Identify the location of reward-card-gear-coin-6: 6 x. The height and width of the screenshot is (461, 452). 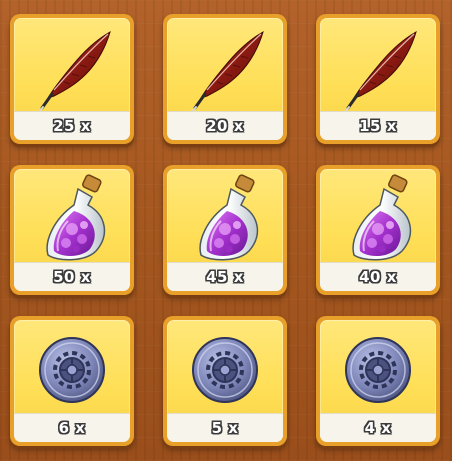
(72, 381).